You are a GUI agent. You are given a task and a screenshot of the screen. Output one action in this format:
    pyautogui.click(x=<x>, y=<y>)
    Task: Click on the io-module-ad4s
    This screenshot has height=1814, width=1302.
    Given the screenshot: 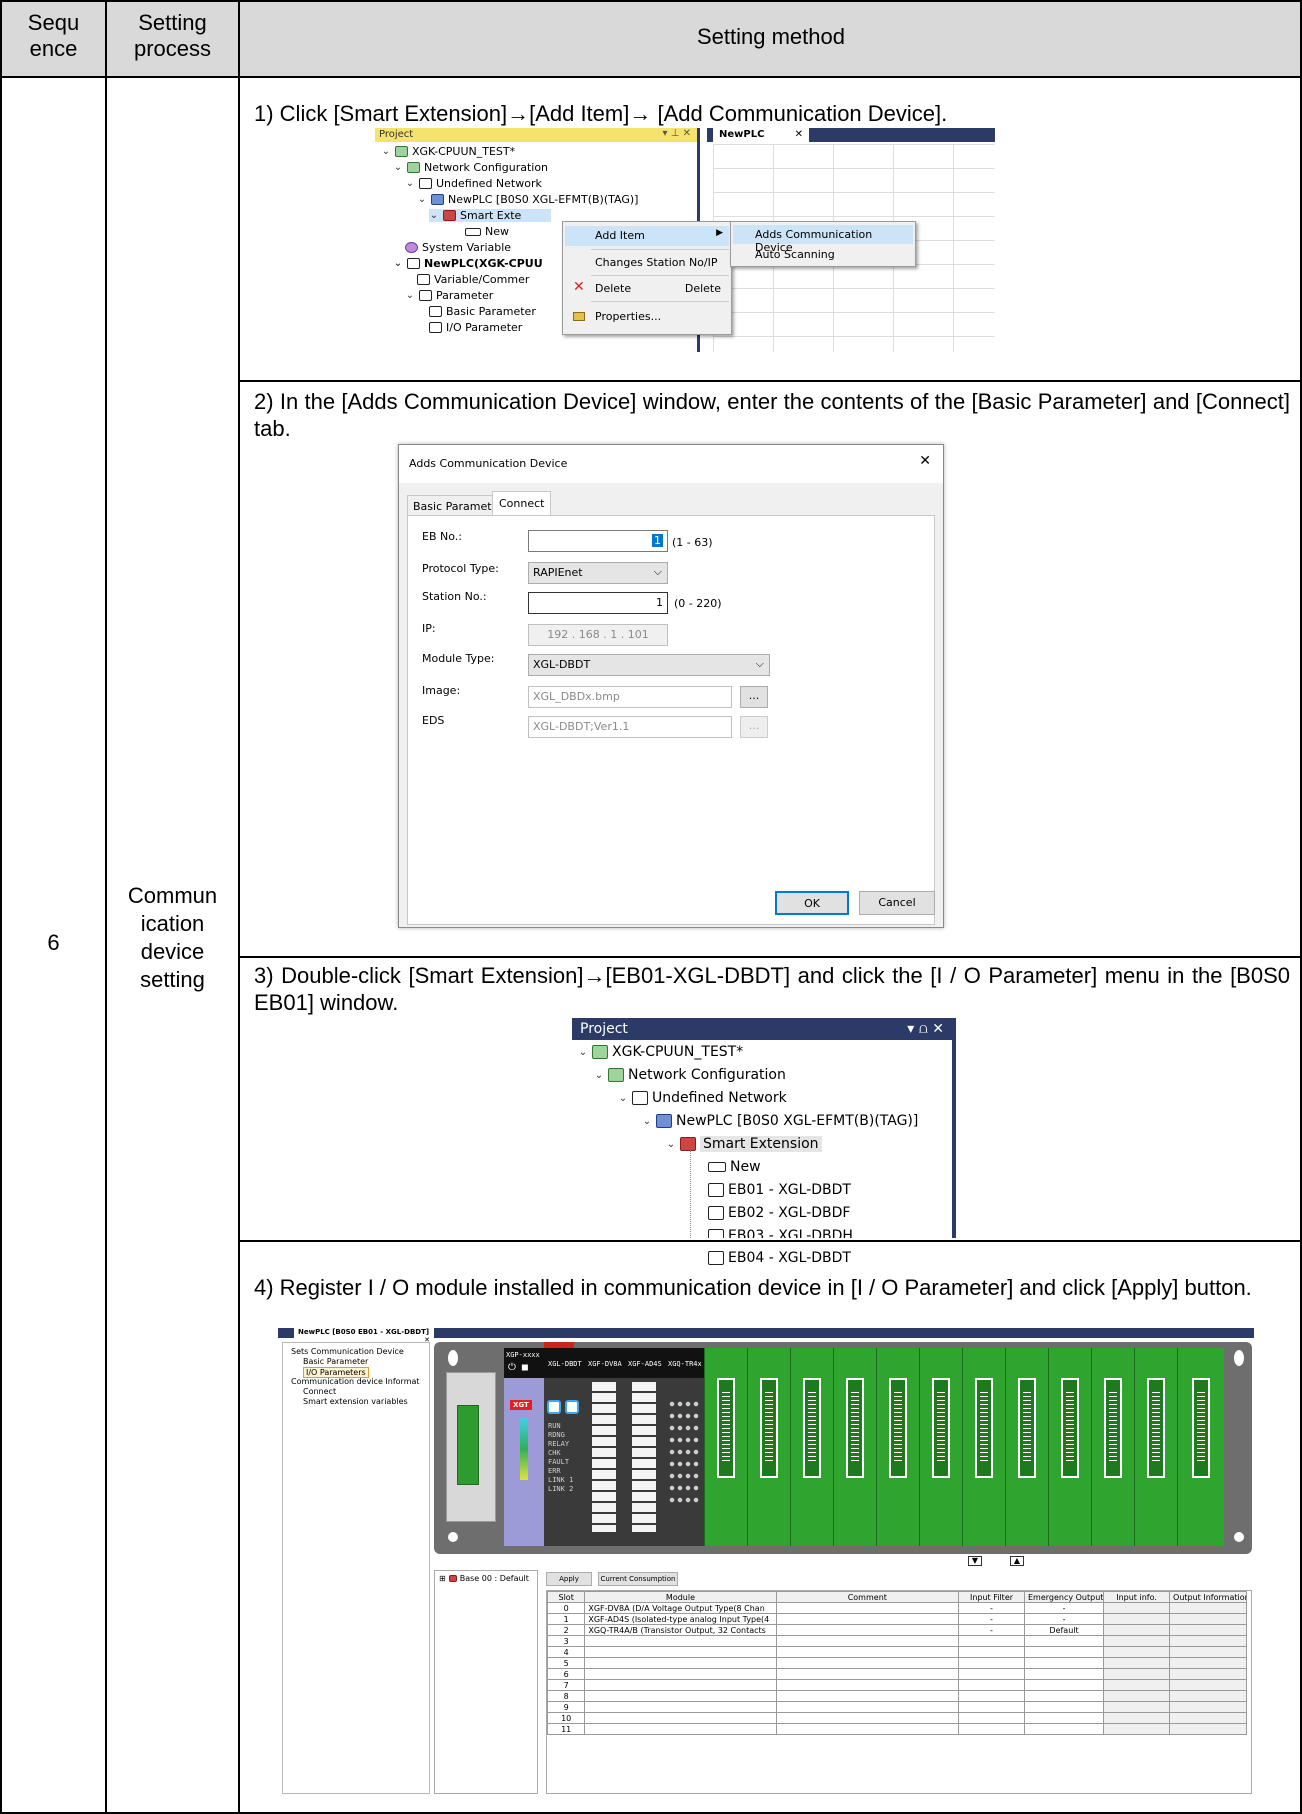 What is the action you would take?
    pyautogui.click(x=644, y=1462)
    